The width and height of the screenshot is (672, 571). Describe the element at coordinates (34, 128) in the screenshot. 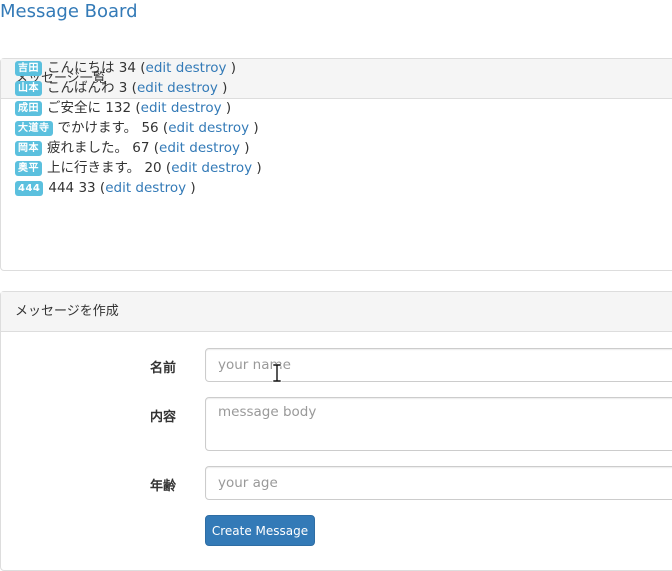

I see `author-badge: 大道寺` at that location.